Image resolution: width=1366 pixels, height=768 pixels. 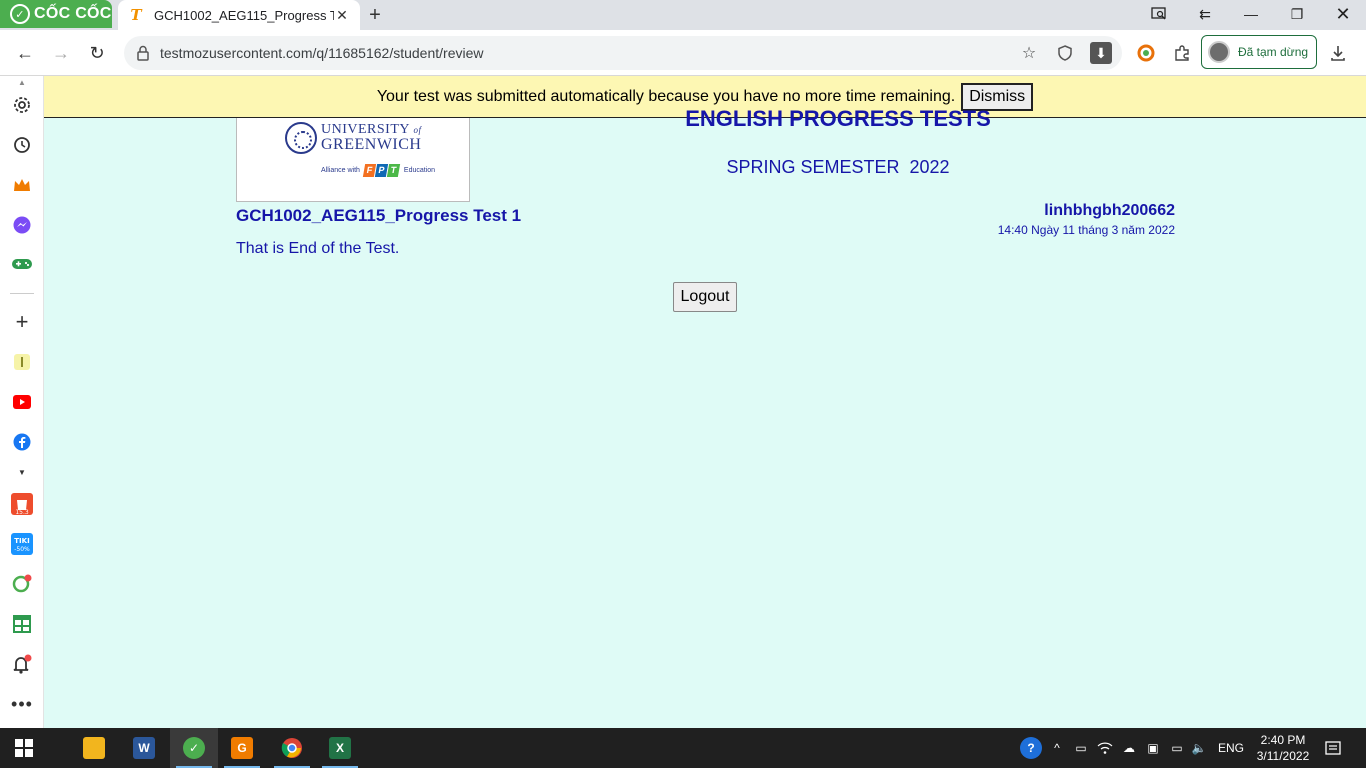 What do you see at coordinates (417, 130) in the screenshot?
I see `logo-of-word: of` at bounding box center [417, 130].